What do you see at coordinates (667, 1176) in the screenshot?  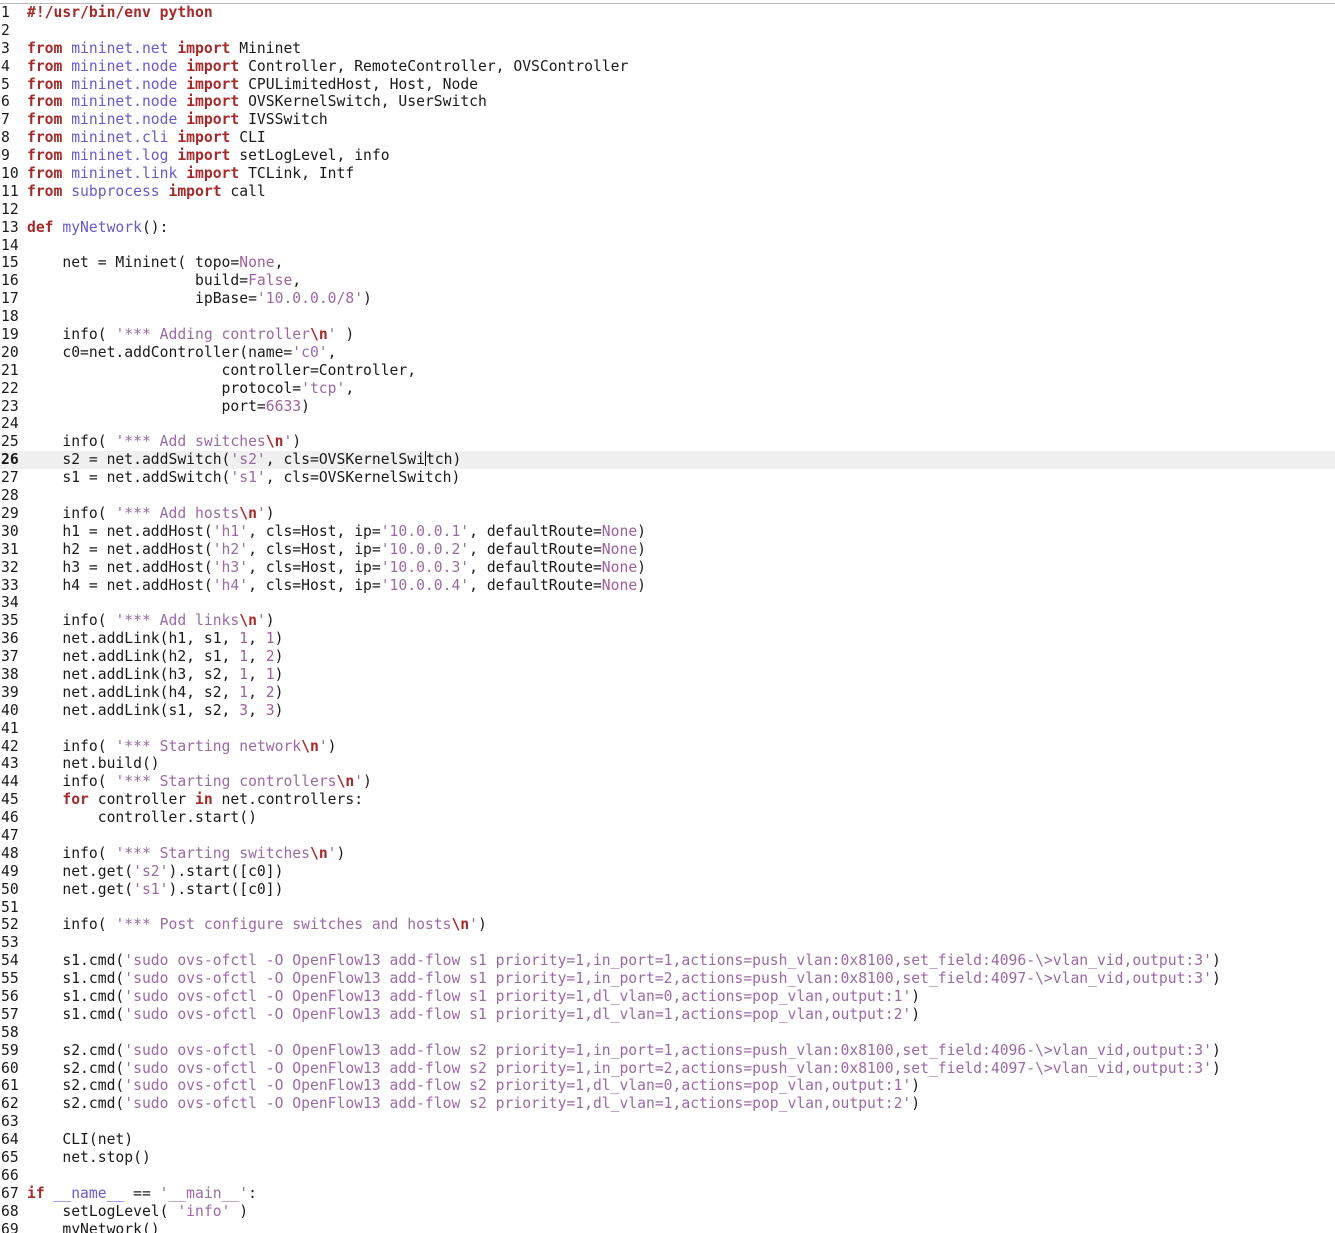 I see `code-line: 66` at bounding box center [667, 1176].